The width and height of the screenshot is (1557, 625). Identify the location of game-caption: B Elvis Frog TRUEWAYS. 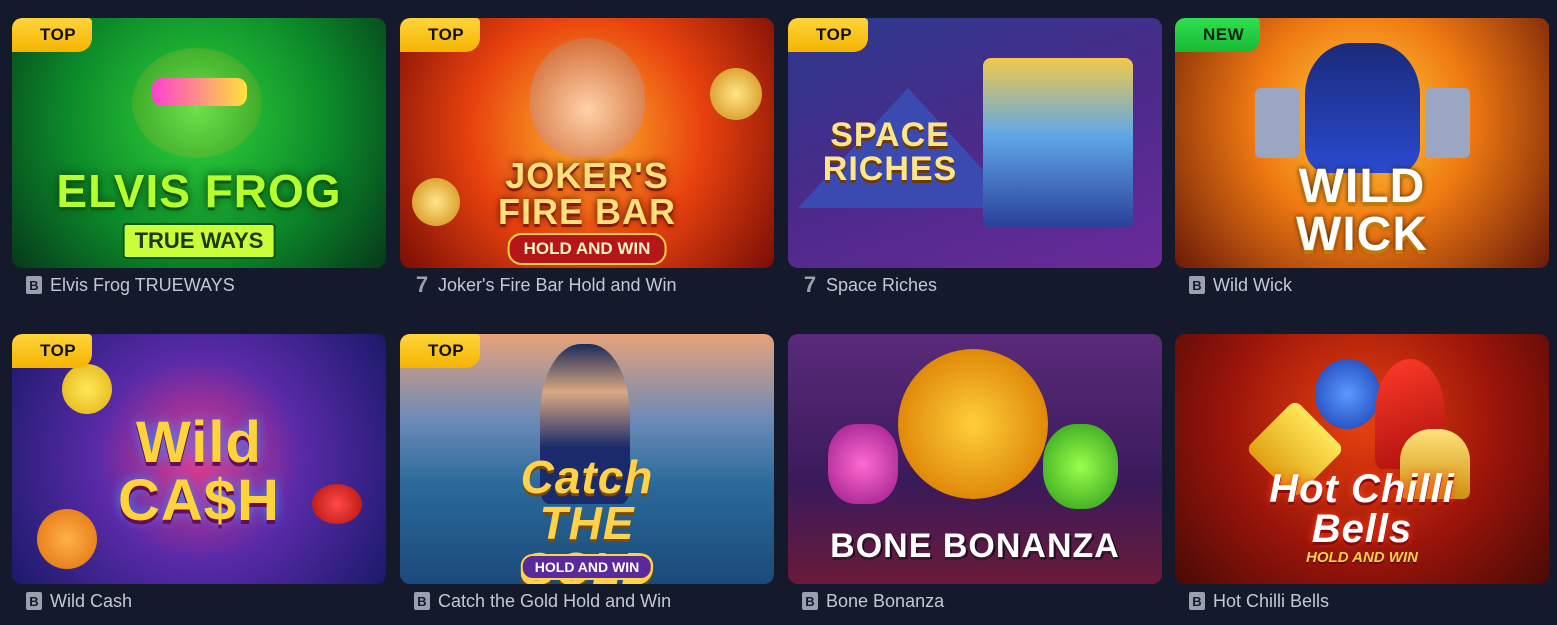
(130, 285).